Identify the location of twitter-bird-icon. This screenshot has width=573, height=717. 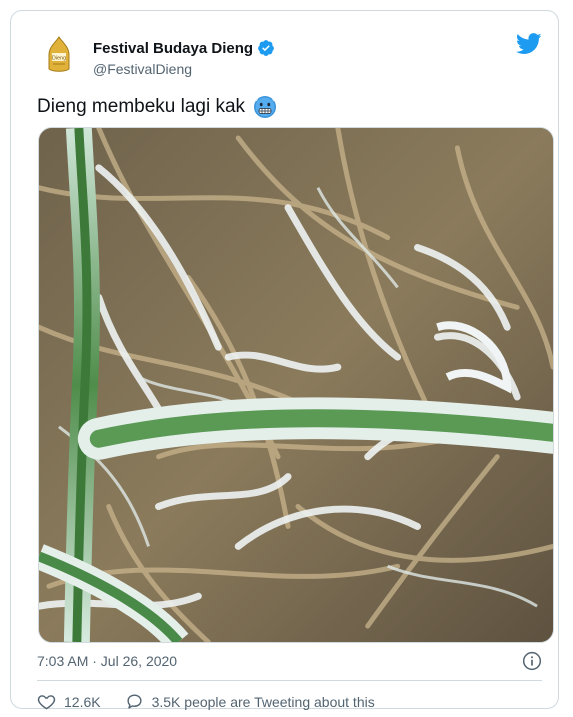
(529, 44).